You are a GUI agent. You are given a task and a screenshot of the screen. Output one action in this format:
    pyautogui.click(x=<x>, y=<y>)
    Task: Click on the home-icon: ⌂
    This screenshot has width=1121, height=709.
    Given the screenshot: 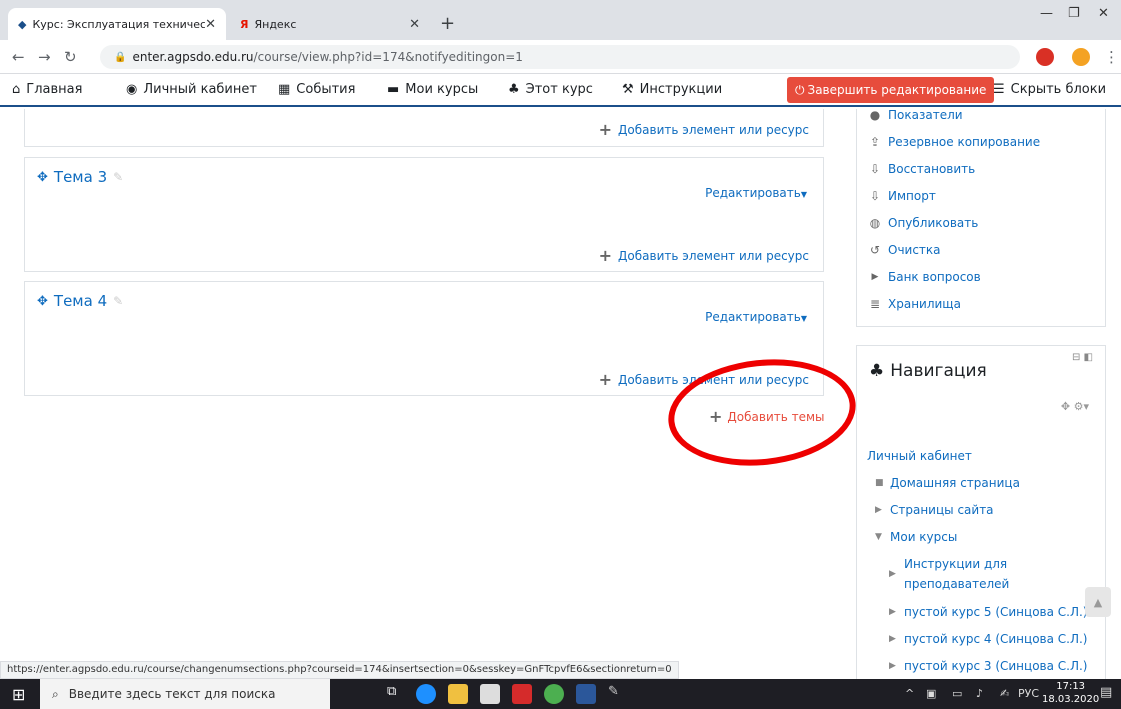 What is the action you would take?
    pyautogui.click(x=16, y=89)
    